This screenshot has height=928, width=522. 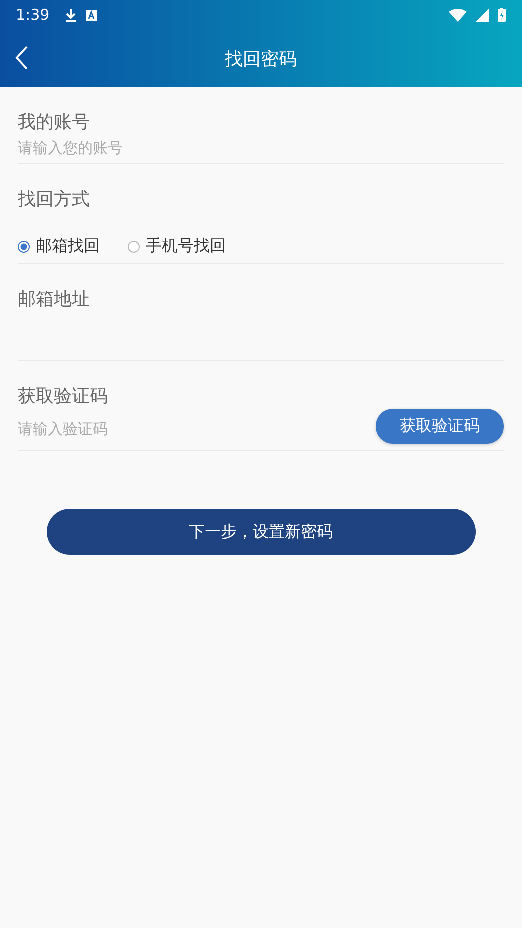 I want to click on field-label: 获取验证码, so click(x=63, y=397).